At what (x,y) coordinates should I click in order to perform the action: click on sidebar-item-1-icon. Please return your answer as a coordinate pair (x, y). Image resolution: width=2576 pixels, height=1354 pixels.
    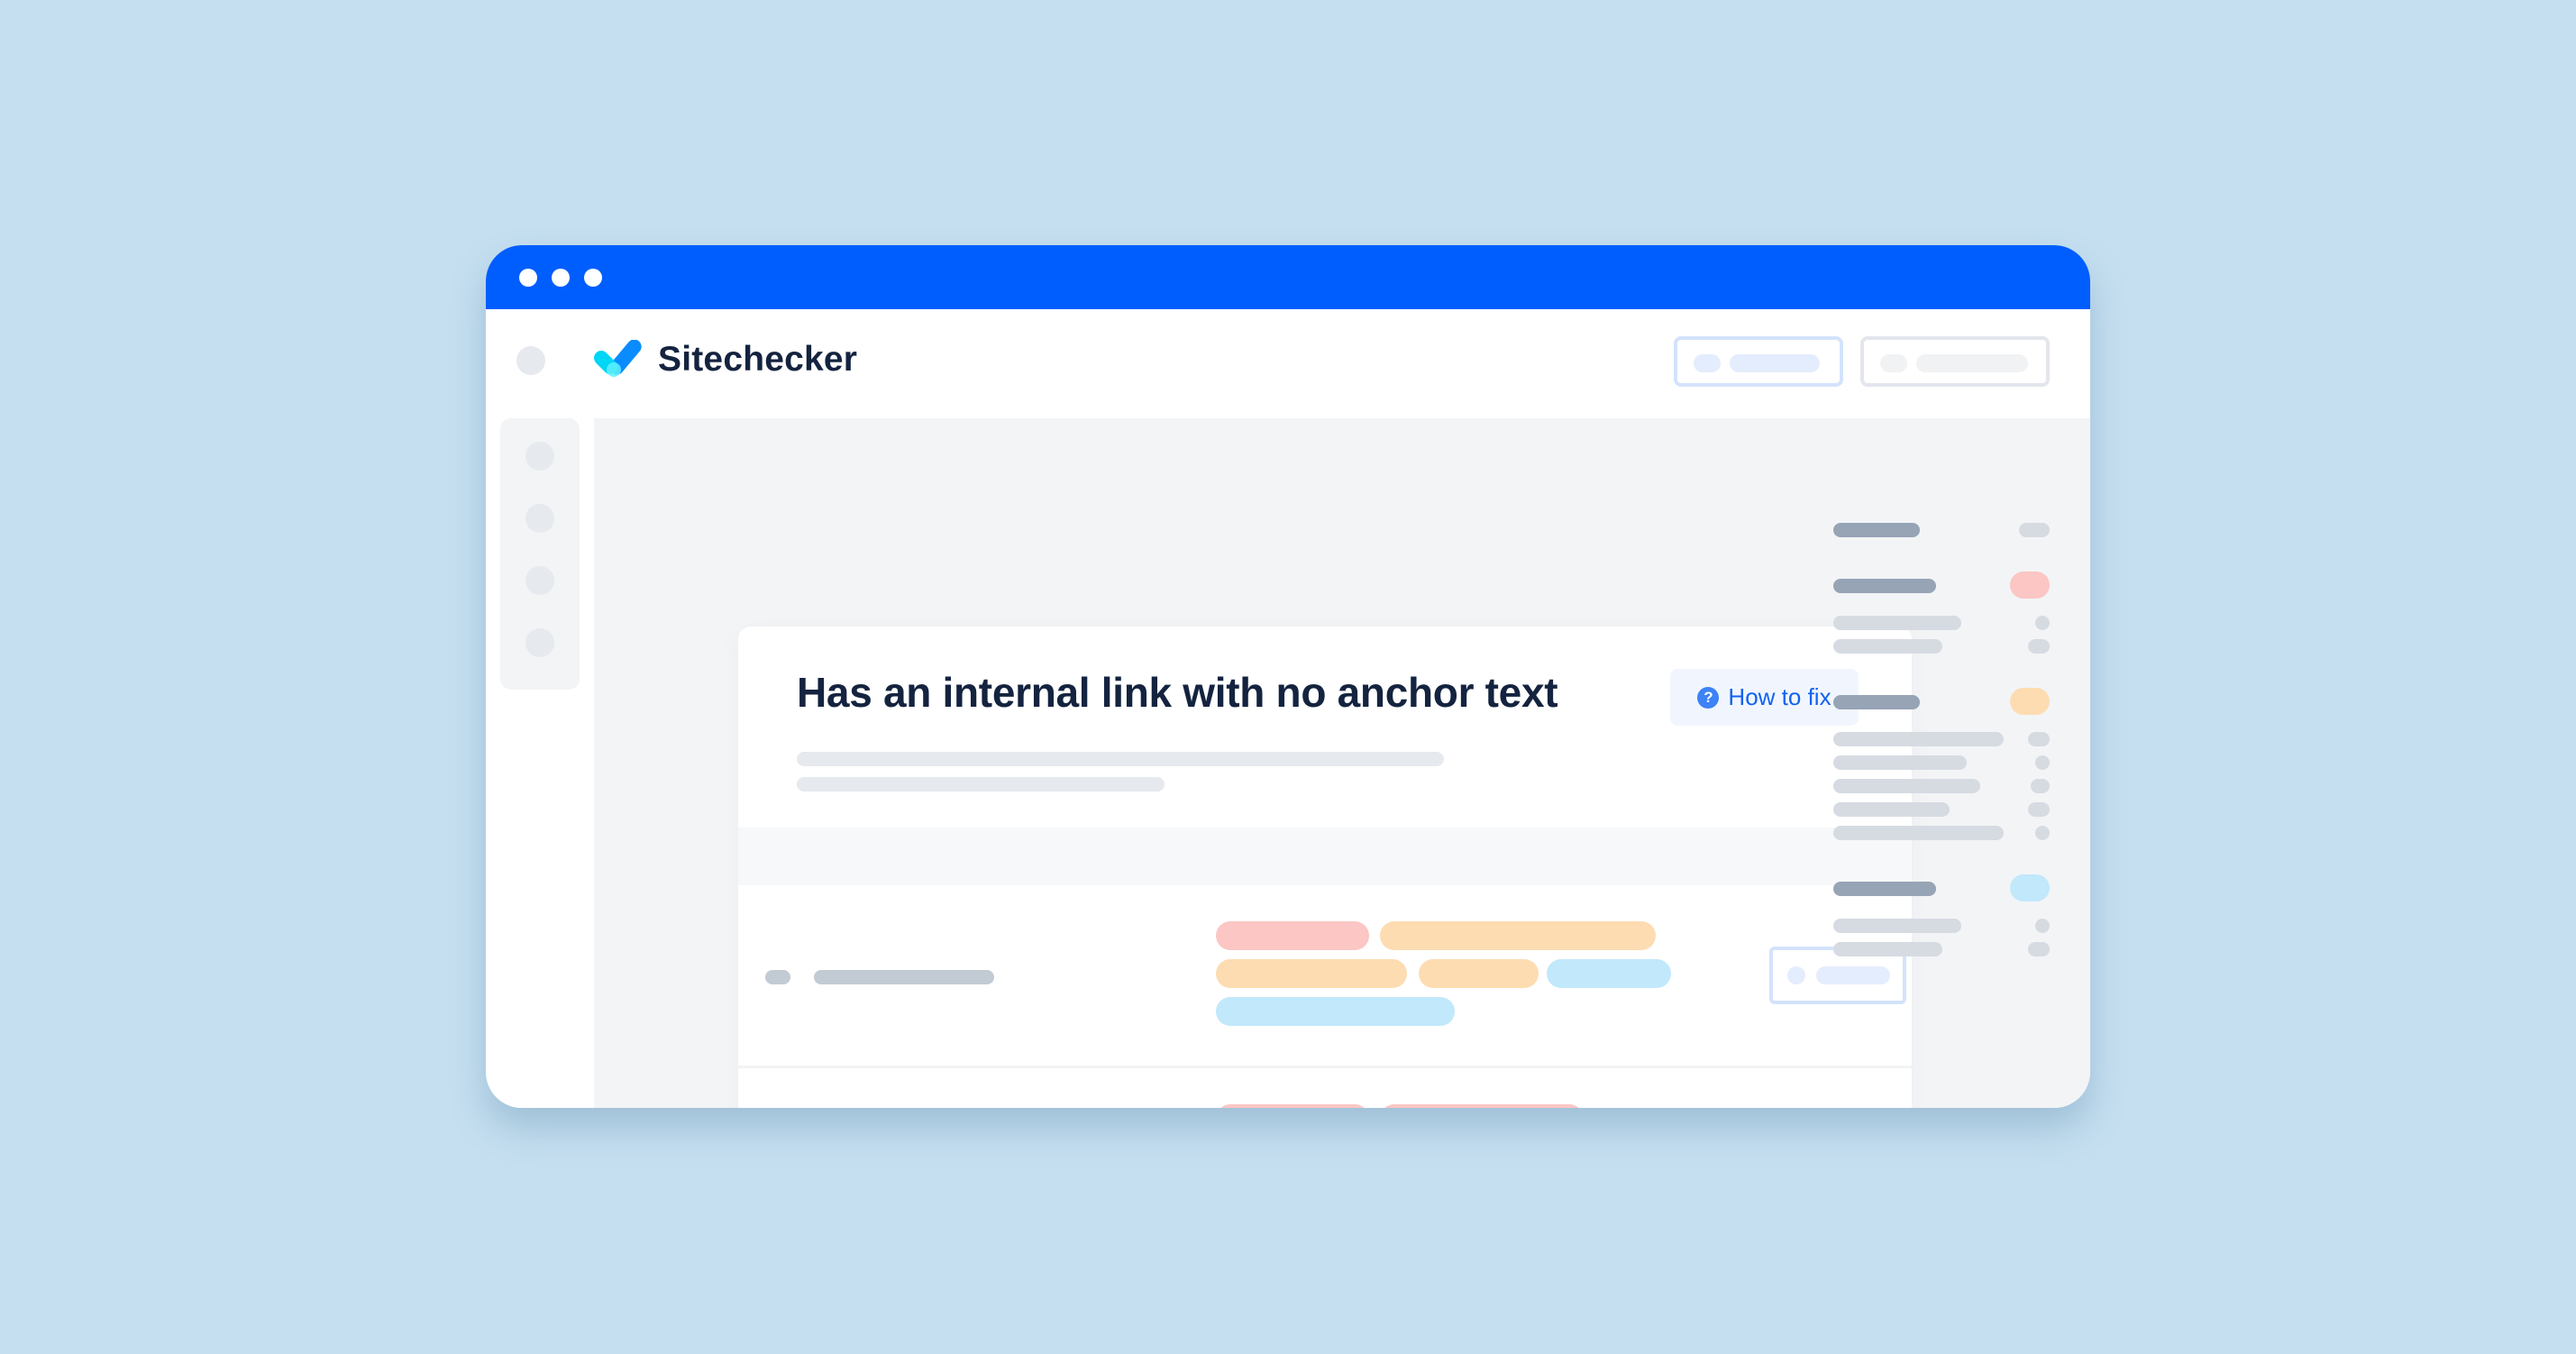
    Looking at the image, I should click on (539, 456).